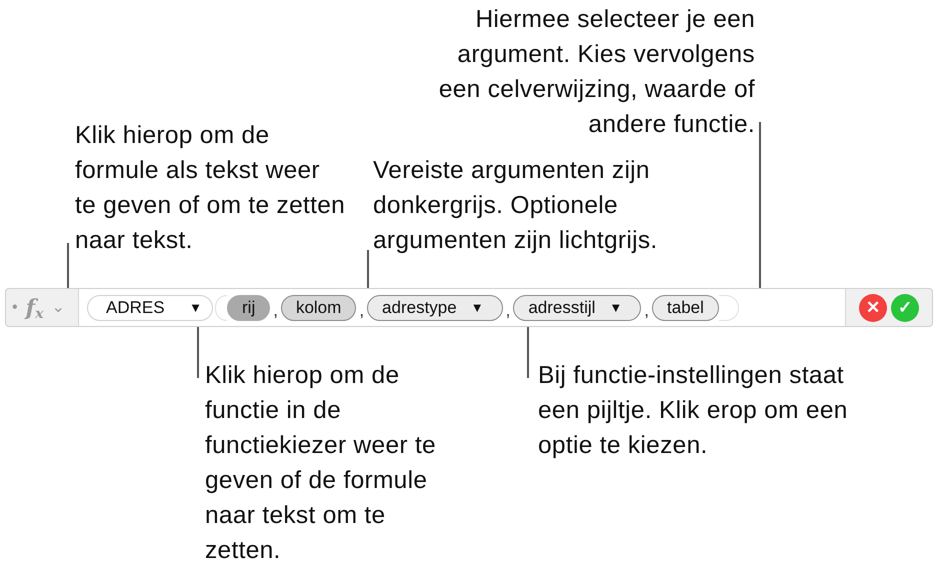  Describe the element at coordinates (435, 307) in the screenshot. I see `argument-token: adrestype ▼` at that location.